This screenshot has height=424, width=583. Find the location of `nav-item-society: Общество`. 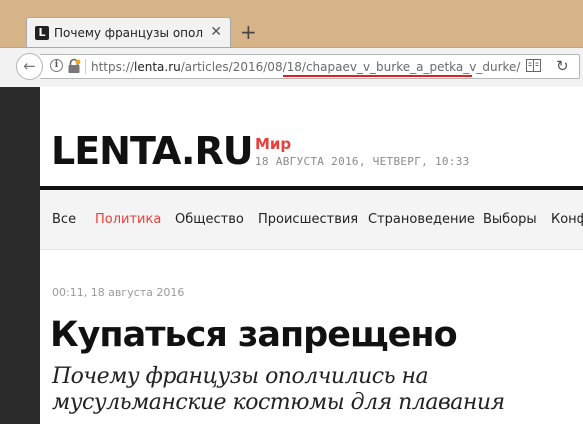

nav-item-society: Общество is located at coordinates (209, 220).